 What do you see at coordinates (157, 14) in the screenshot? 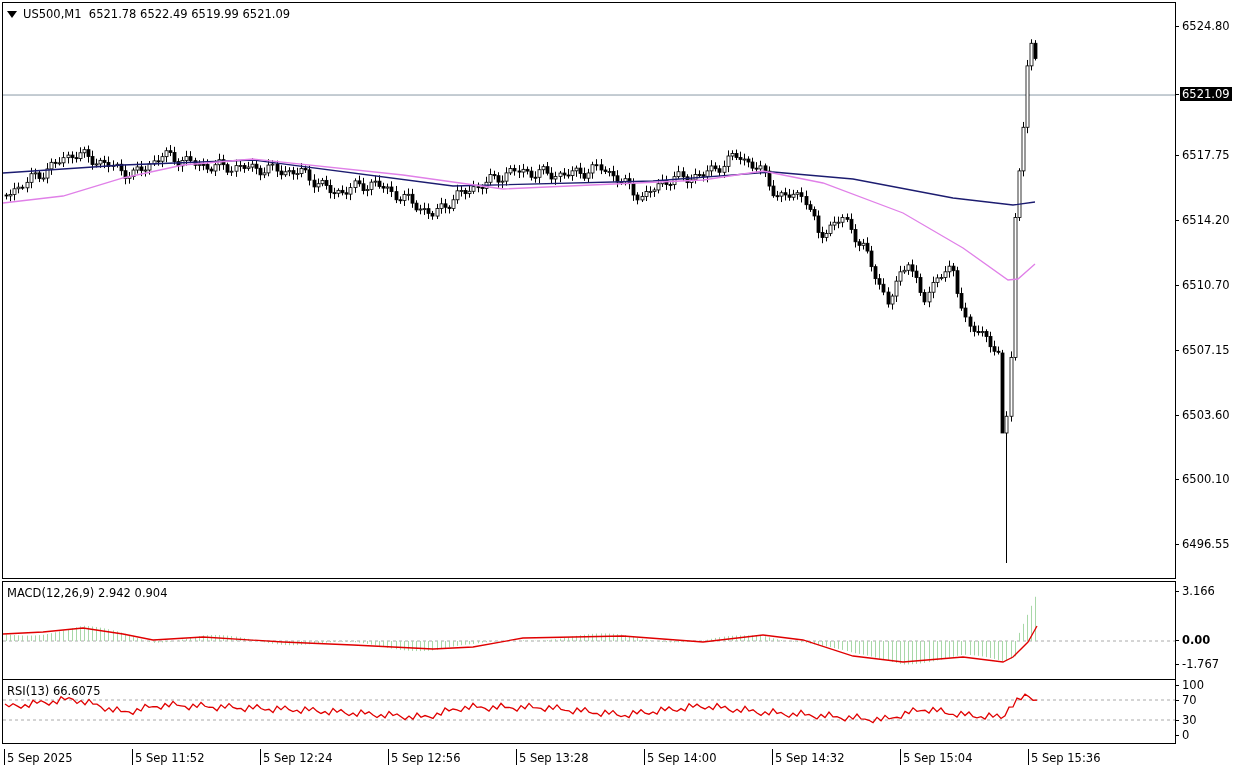
I see `chart-title: US500,M1 6521.78 6522.49 6519.99 6521.09` at bounding box center [157, 14].